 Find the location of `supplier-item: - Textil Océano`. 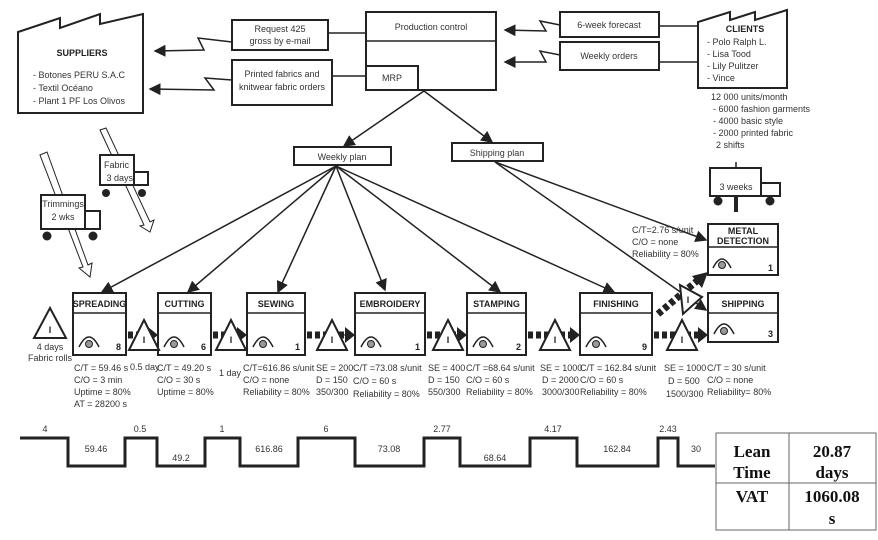

supplier-item: - Textil Océano is located at coordinates (63, 88).